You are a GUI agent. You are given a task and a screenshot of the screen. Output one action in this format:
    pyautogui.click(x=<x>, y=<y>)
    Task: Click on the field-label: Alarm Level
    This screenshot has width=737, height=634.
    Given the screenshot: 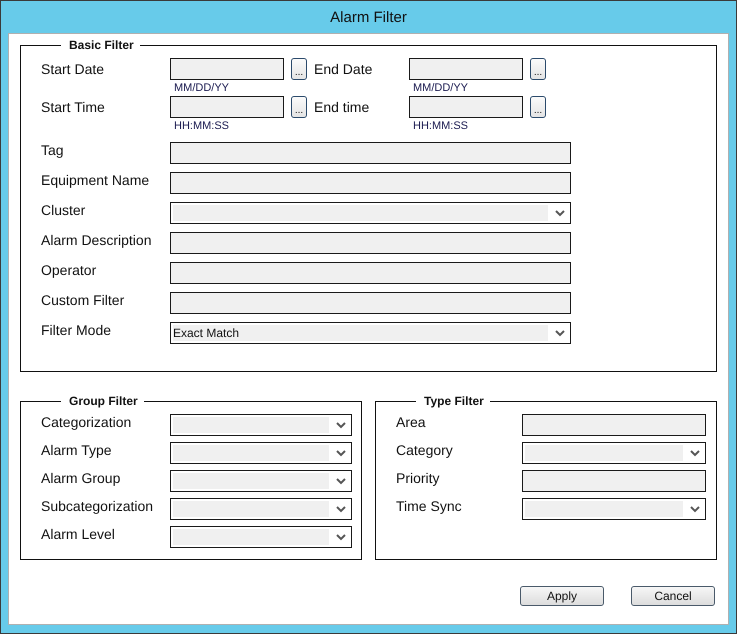 What is the action you would take?
    pyautogui.click(x=78, y=534)
    